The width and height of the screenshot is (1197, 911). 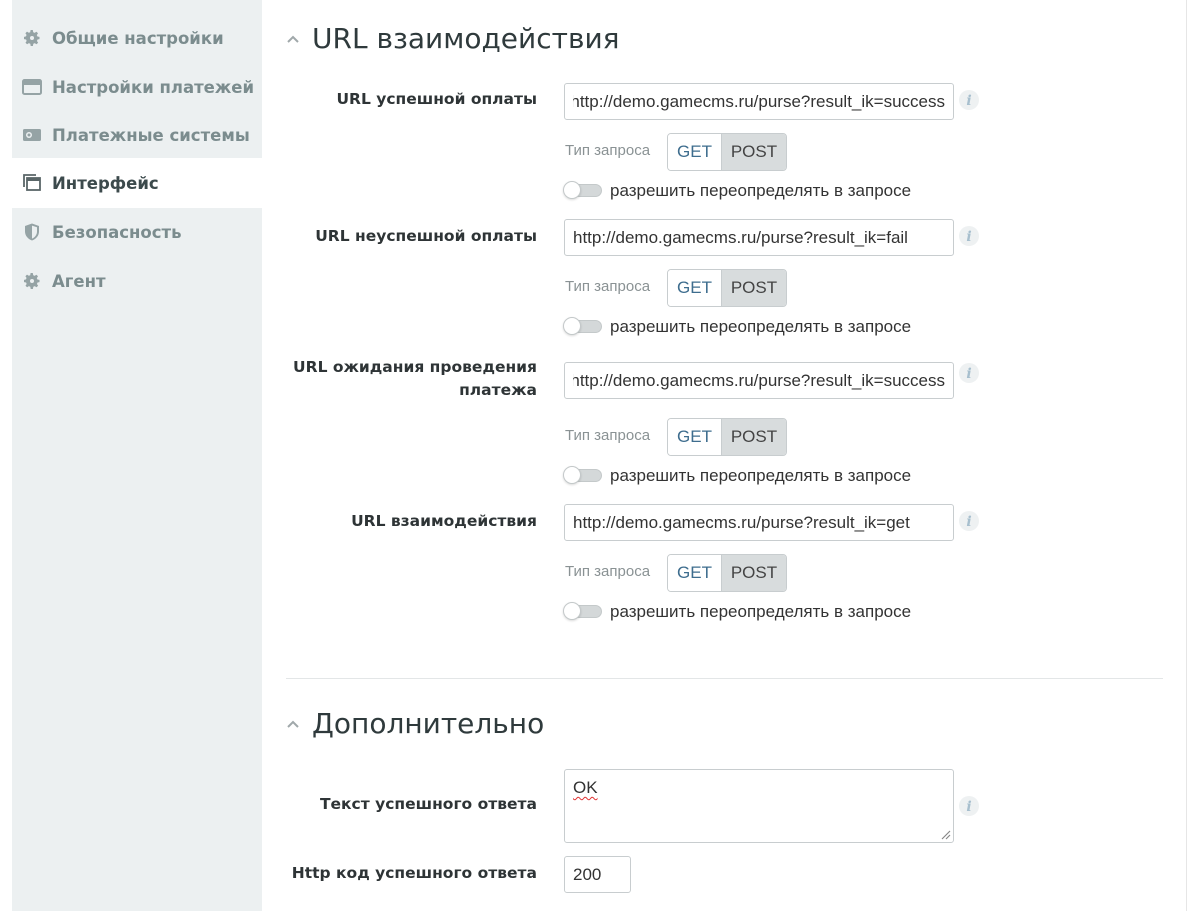 I want to click on right-border, so click(x=1186, y=455).